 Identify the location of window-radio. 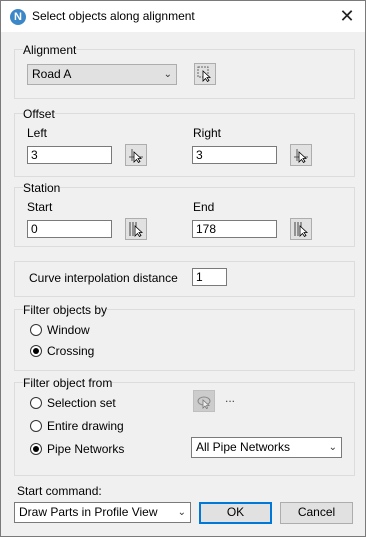
(36, 330).